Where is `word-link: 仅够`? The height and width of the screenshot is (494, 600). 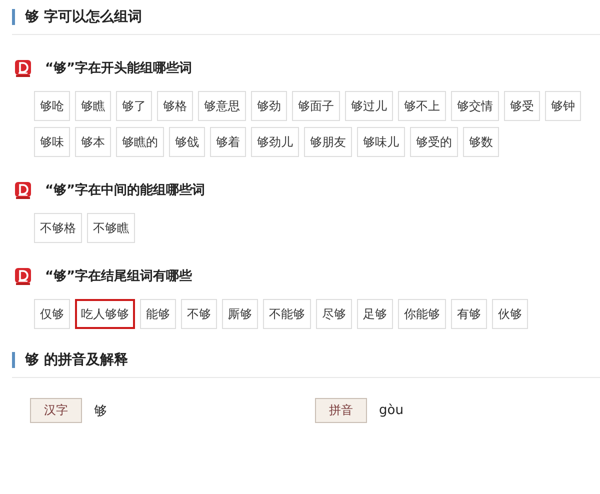
word-link: 仅够 is located at coordinates (52, 314).